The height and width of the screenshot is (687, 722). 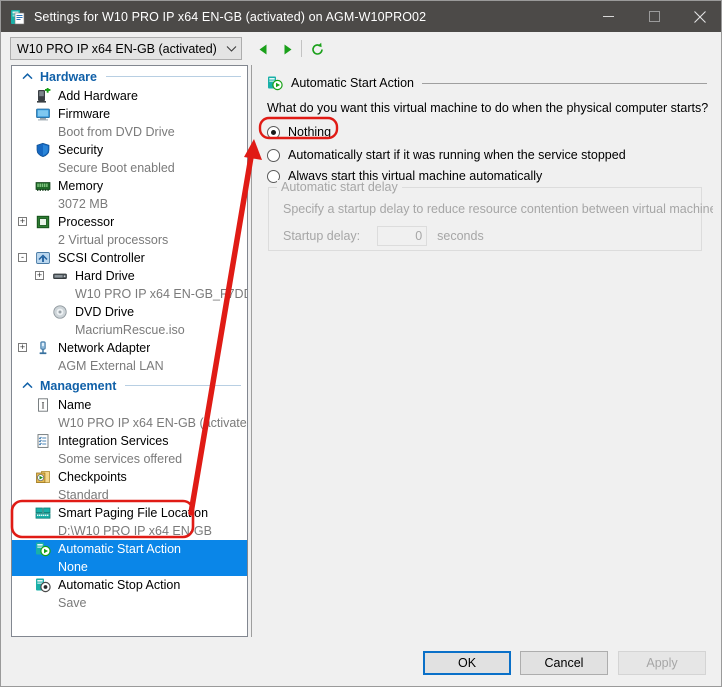 I want to click on tree-item-subtitle: 2 Virtual processors, so click(x=113, y=240).